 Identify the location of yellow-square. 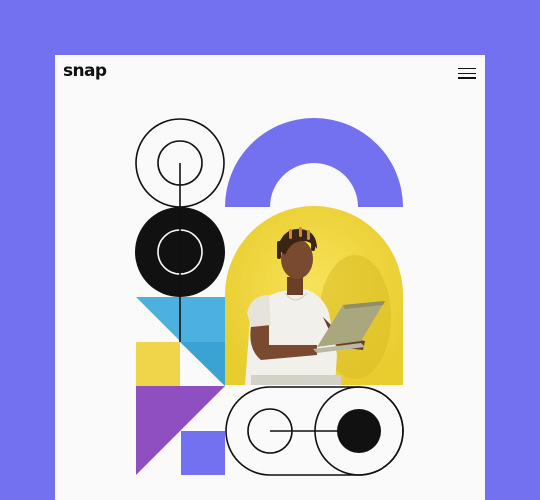
(158, 364).